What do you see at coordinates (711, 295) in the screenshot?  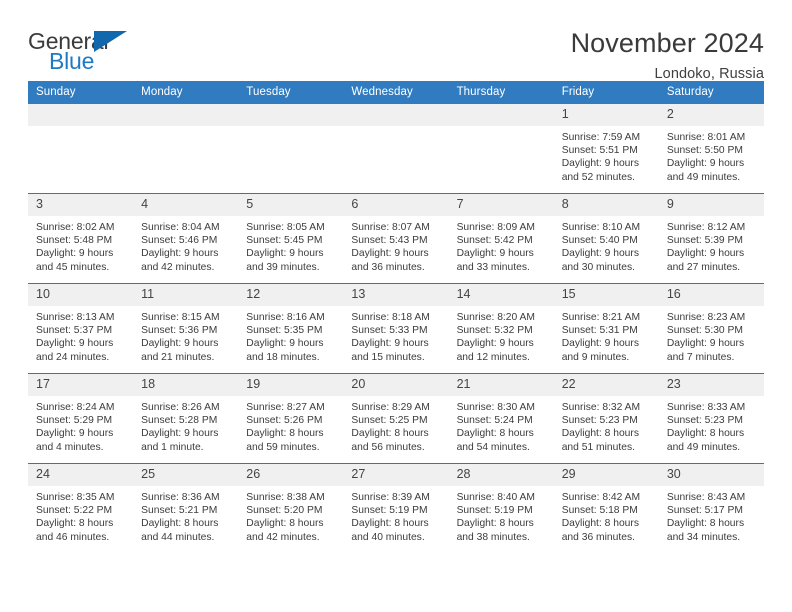 I see `day-number: 16` at bounding box center [711, 295].